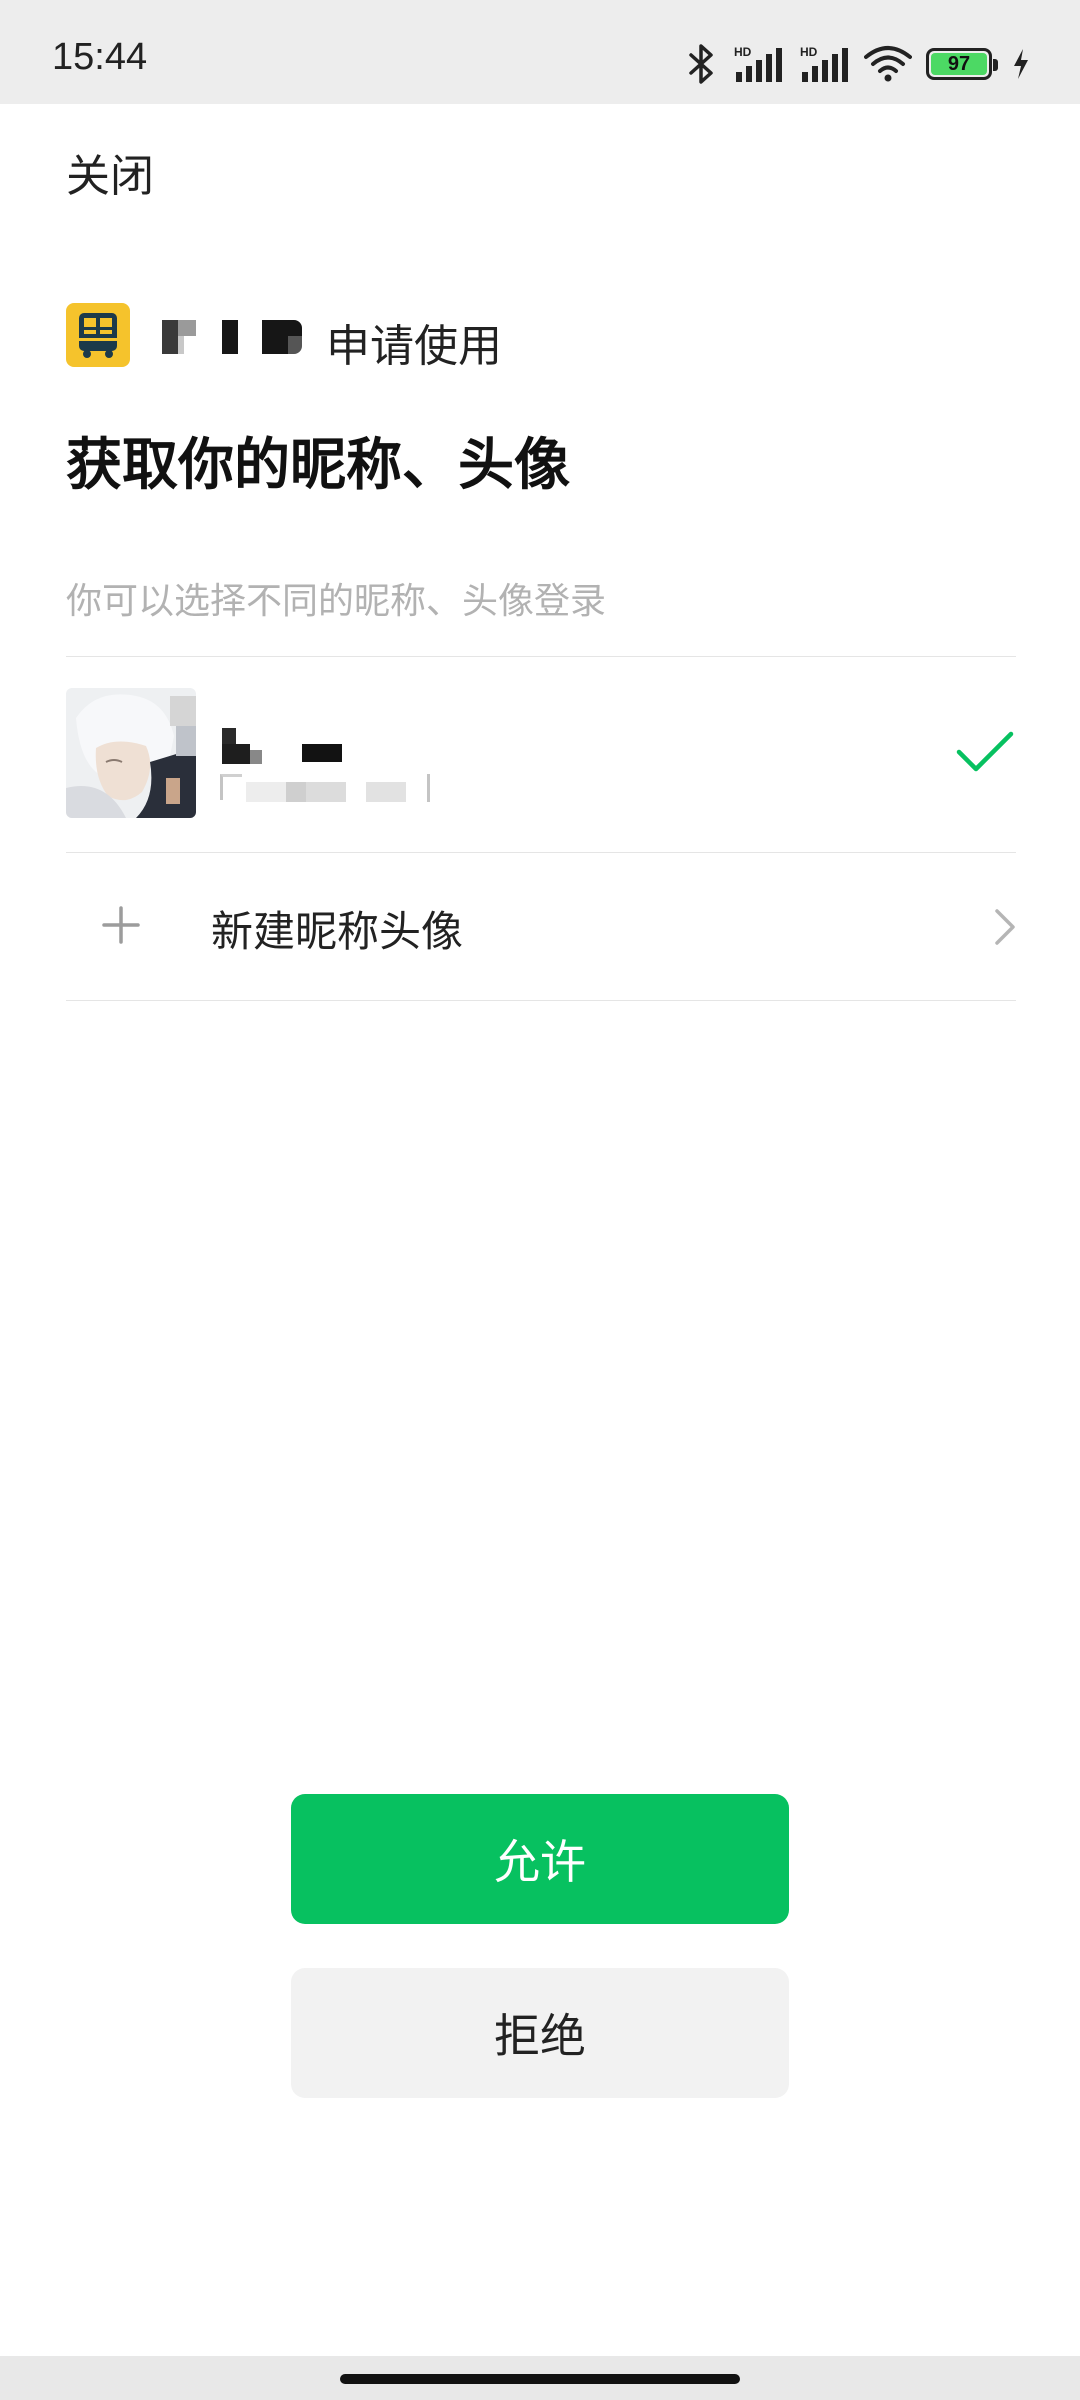  Describe the element at coordinates (959, 64) in the screenshot. I see `battery-level: 97` at that location.